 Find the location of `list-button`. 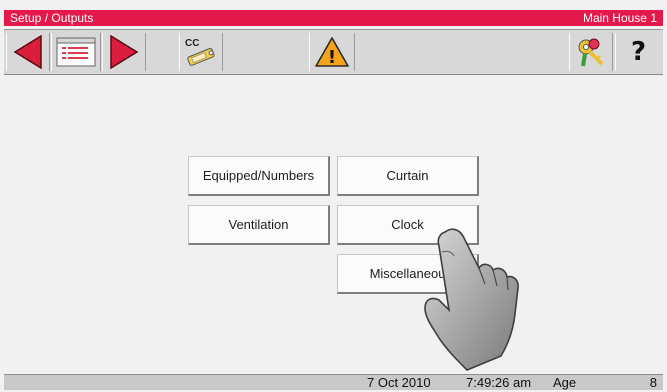

list-button is located at coordinates (76, 52).